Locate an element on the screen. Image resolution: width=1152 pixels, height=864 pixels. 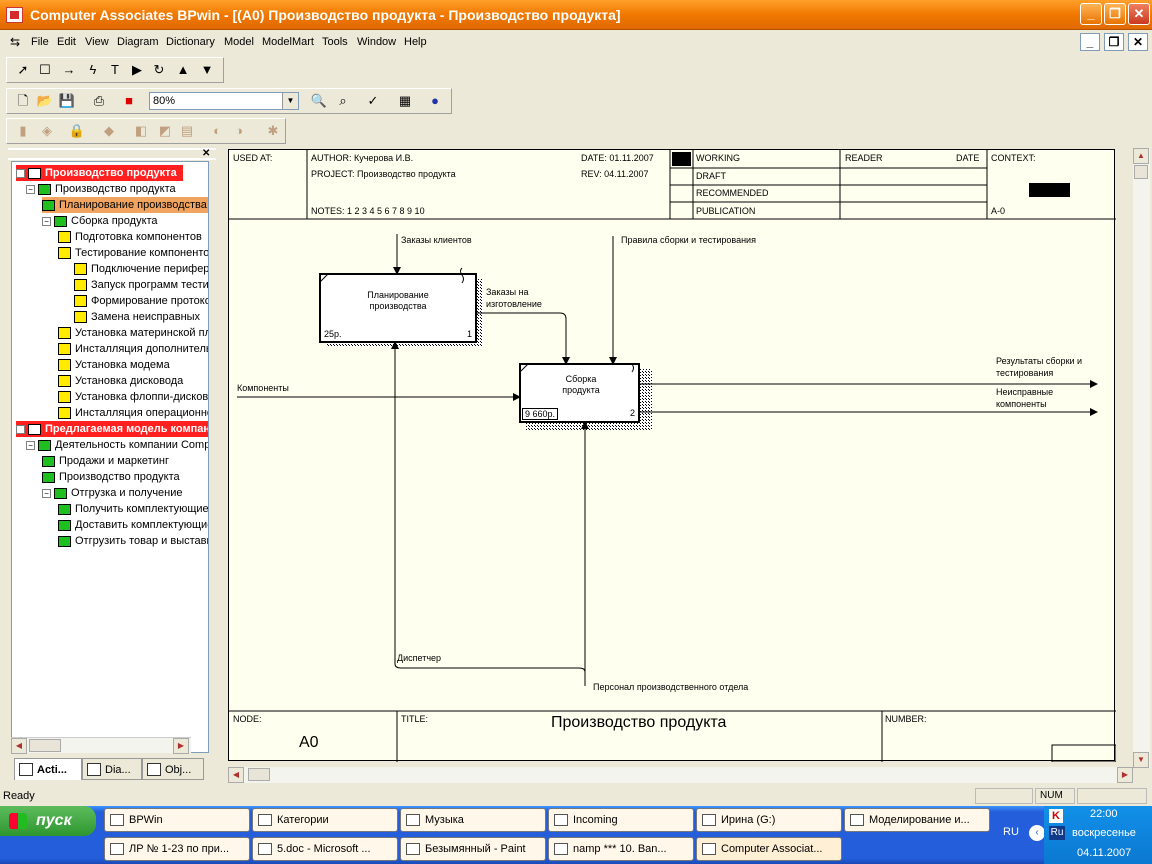
arrow-label-components: Компоненты is located at coordinates (263, 388).